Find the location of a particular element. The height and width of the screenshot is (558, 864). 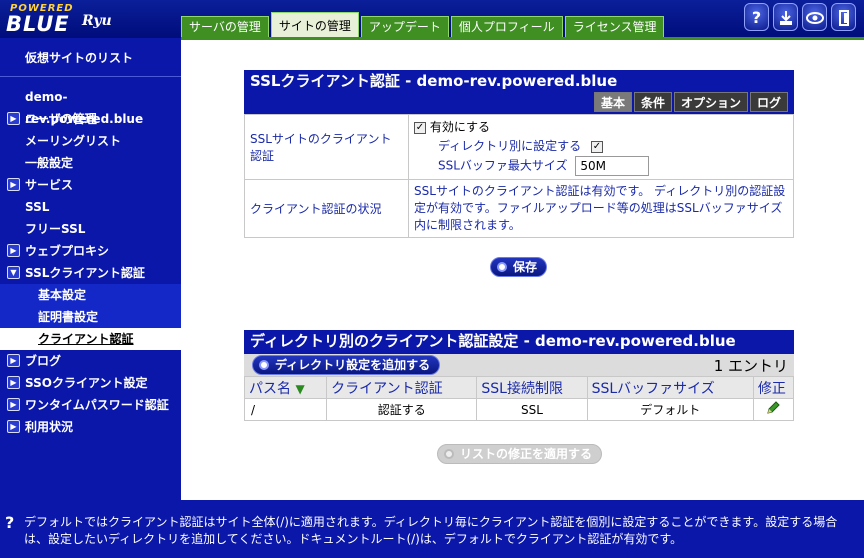

sidebar-item-blog: ▶ ブログ is located at coordinates (90, 361).